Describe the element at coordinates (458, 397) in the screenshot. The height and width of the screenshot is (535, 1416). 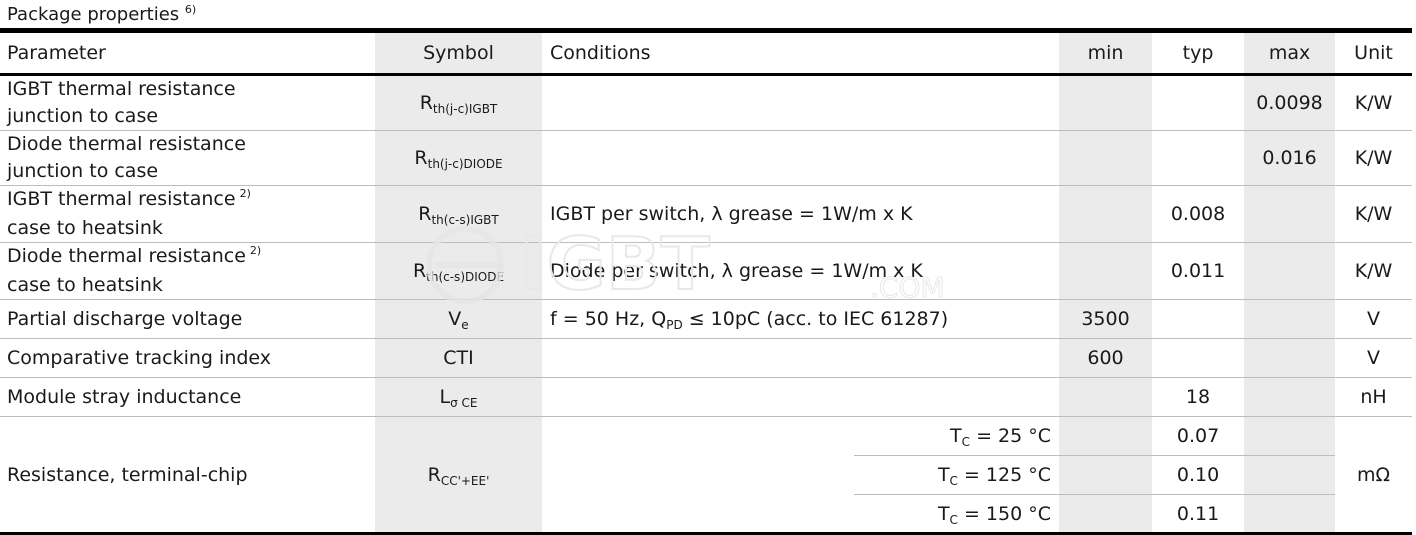
I see `symbol-cell: Lσ CE` at that location.